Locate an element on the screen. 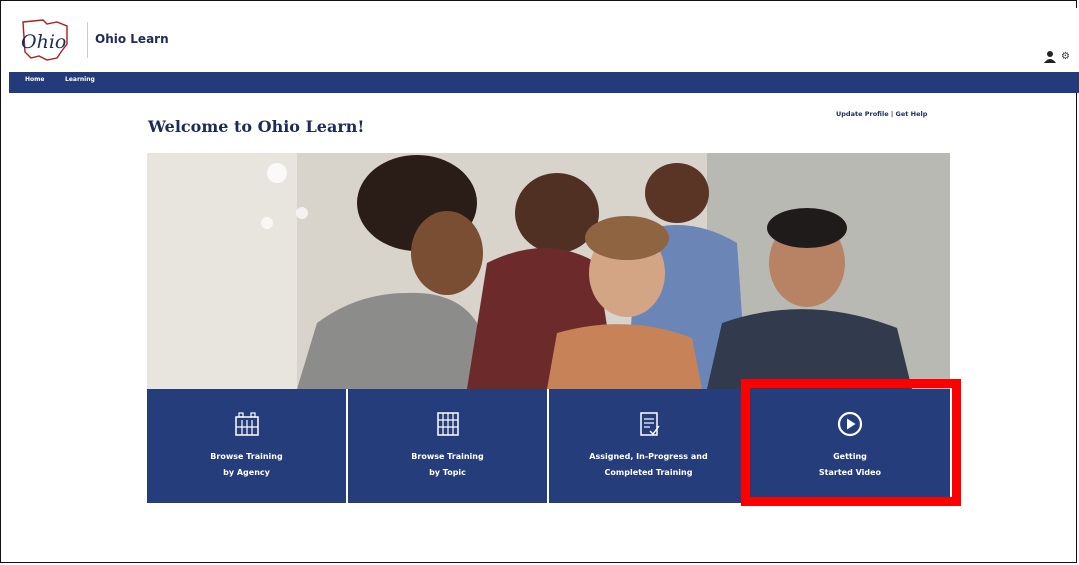  nav-bar: Home Learning is located at coordinates (544, 82).